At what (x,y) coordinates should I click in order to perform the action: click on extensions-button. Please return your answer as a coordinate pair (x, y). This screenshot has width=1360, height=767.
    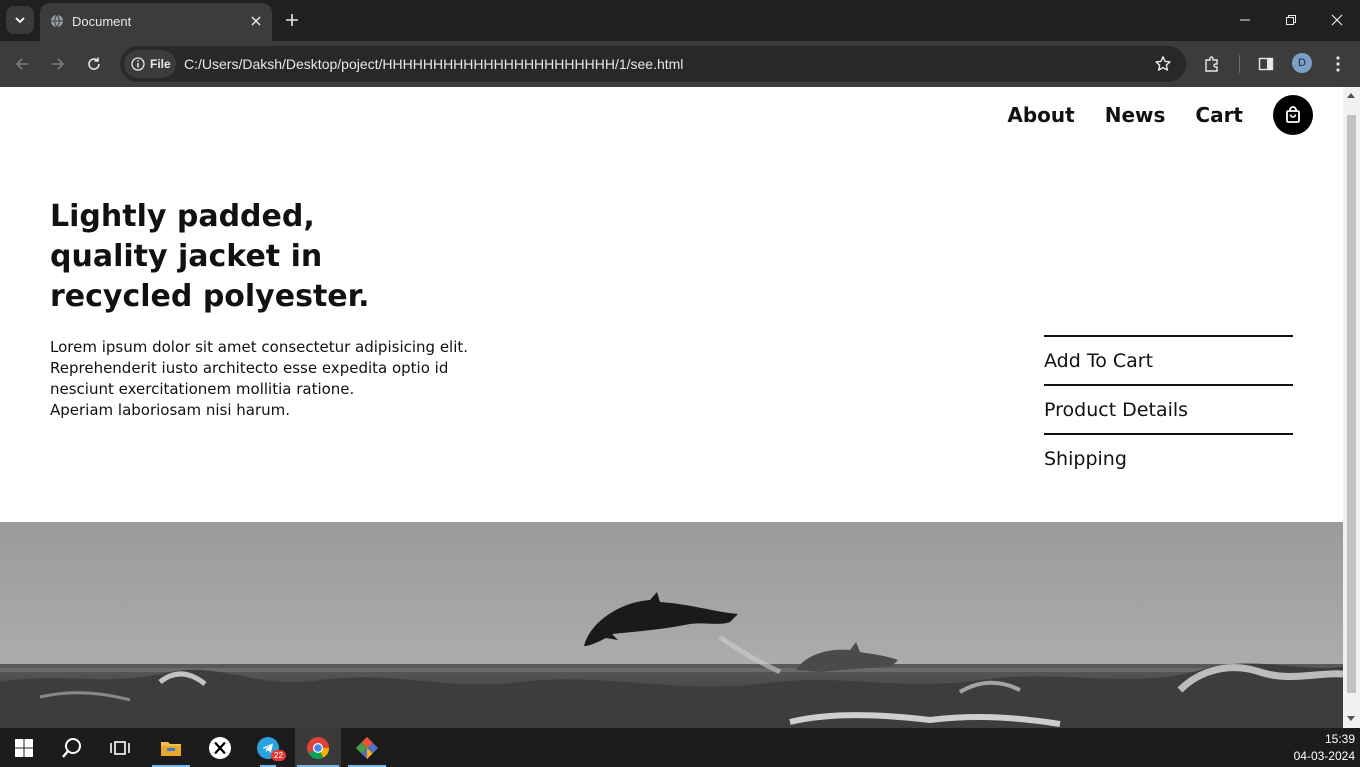
    Looking at the image, I should click on (1212, 64).